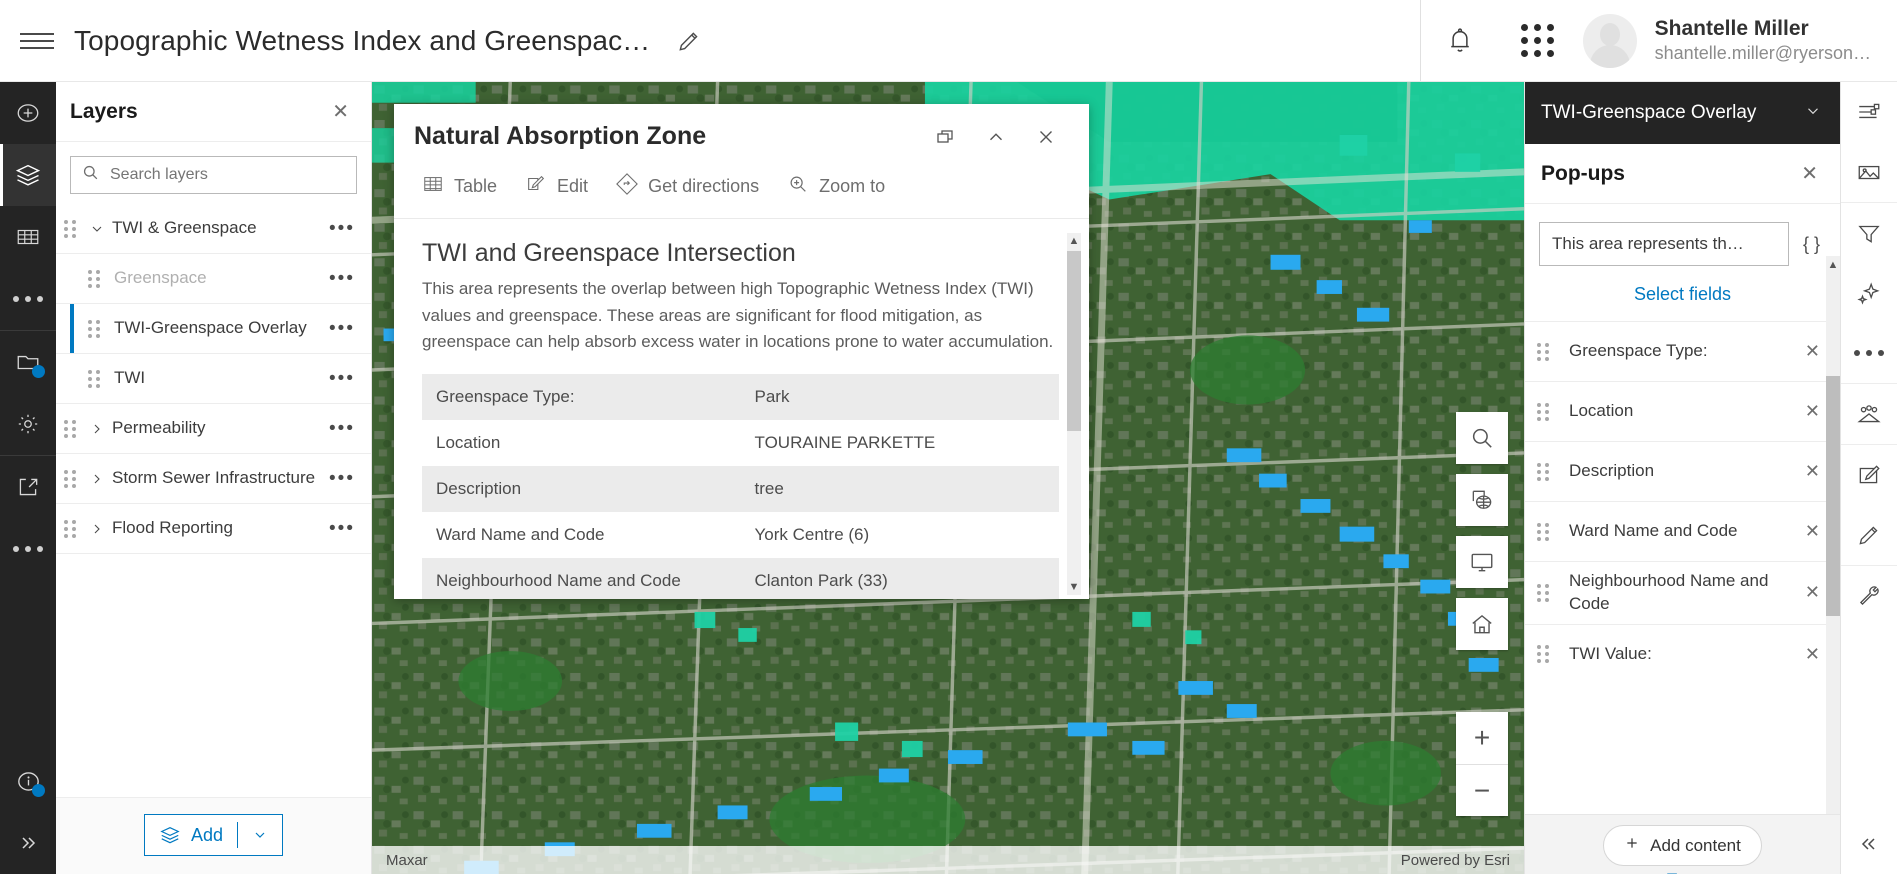 Image resolution: width=1897 pixels, height=874 pixels. What do you see at coordinates (213, 529) in the screenshot?
I see `layer-row-flood-reporting: Flood Reporting •••` at bounding box center [213, 529].